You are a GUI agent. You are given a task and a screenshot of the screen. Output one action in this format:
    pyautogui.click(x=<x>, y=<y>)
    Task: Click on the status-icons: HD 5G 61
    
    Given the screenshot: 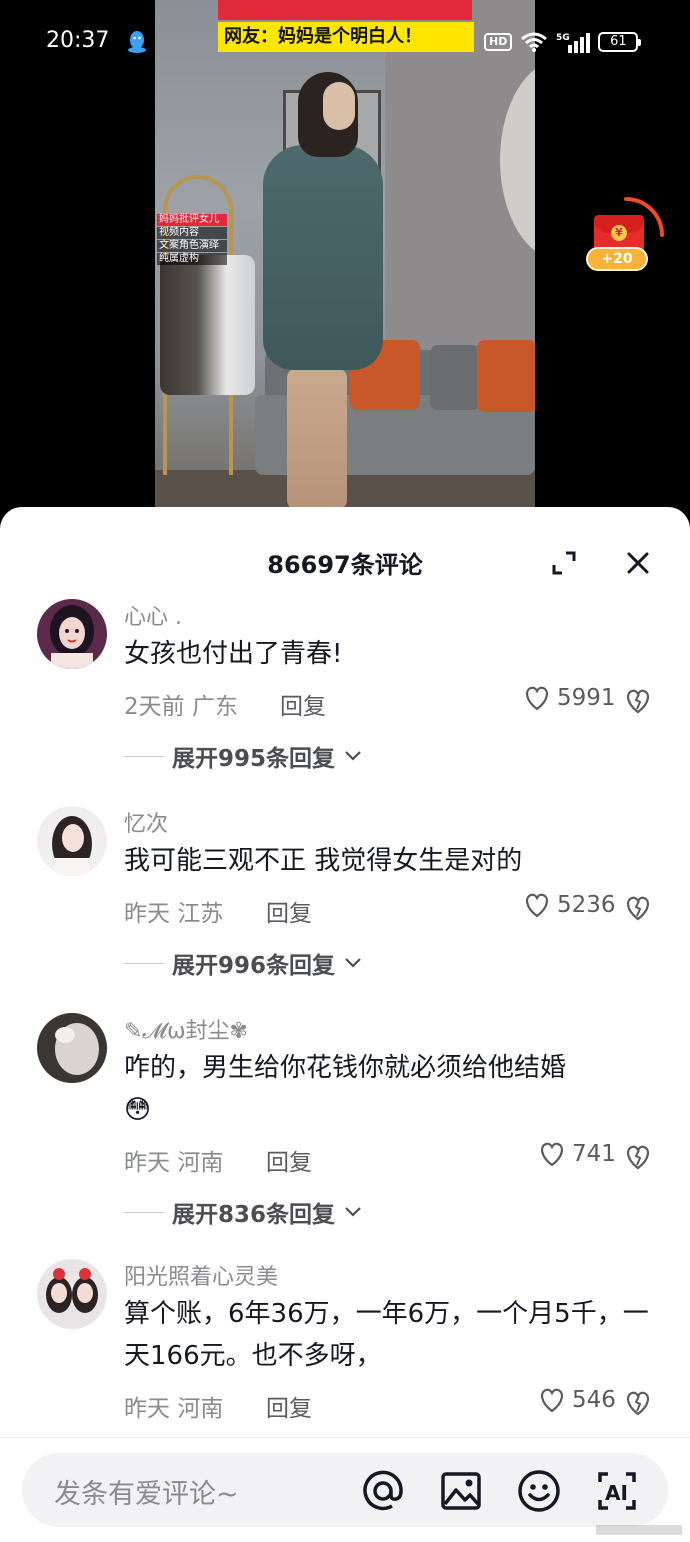 What is the action you would take?
    pyautogui.click(x=563, y=42)
    